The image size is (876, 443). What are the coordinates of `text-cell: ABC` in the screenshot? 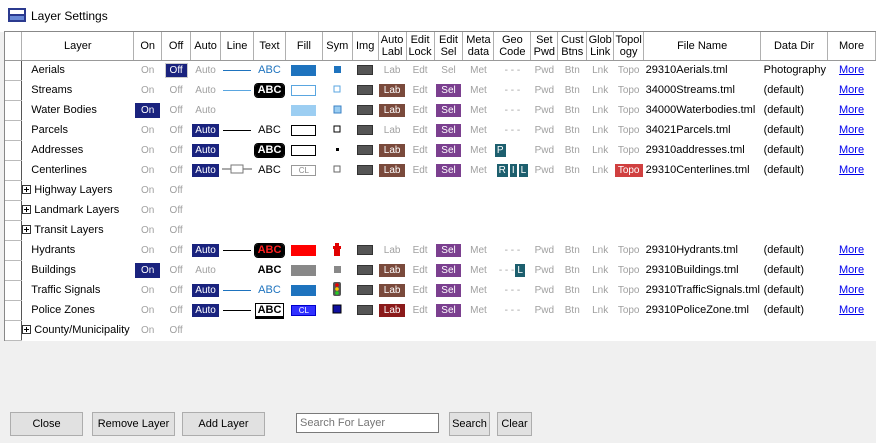 It's located at (270, 270).